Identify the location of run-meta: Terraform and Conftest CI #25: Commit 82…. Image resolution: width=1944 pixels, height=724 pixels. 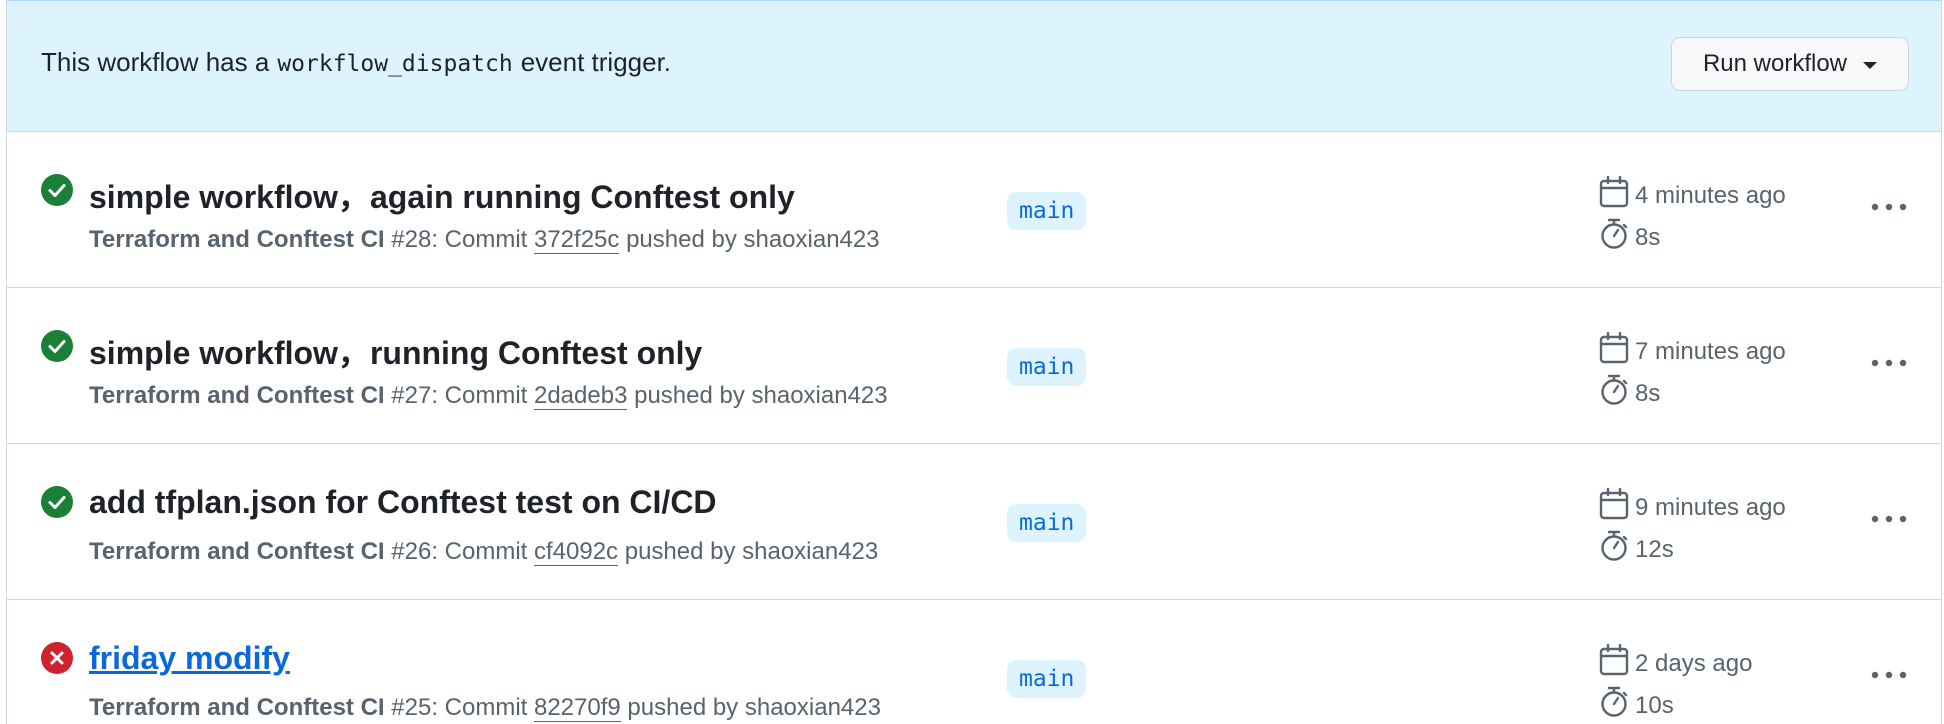
(485, 708).